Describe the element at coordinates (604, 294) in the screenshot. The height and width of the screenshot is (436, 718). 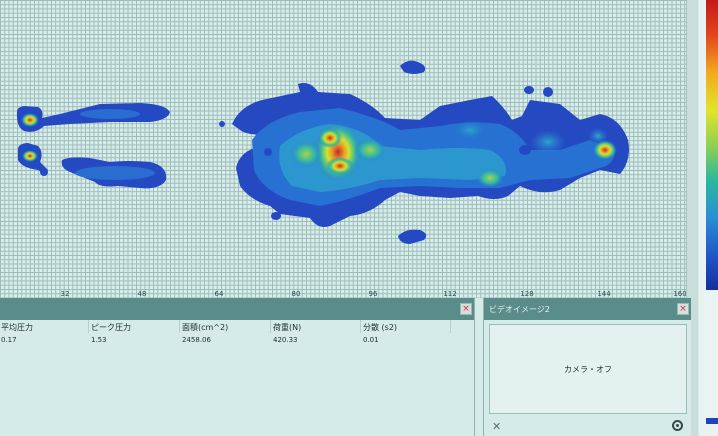
I see `x-tick-label: 144` at that location.